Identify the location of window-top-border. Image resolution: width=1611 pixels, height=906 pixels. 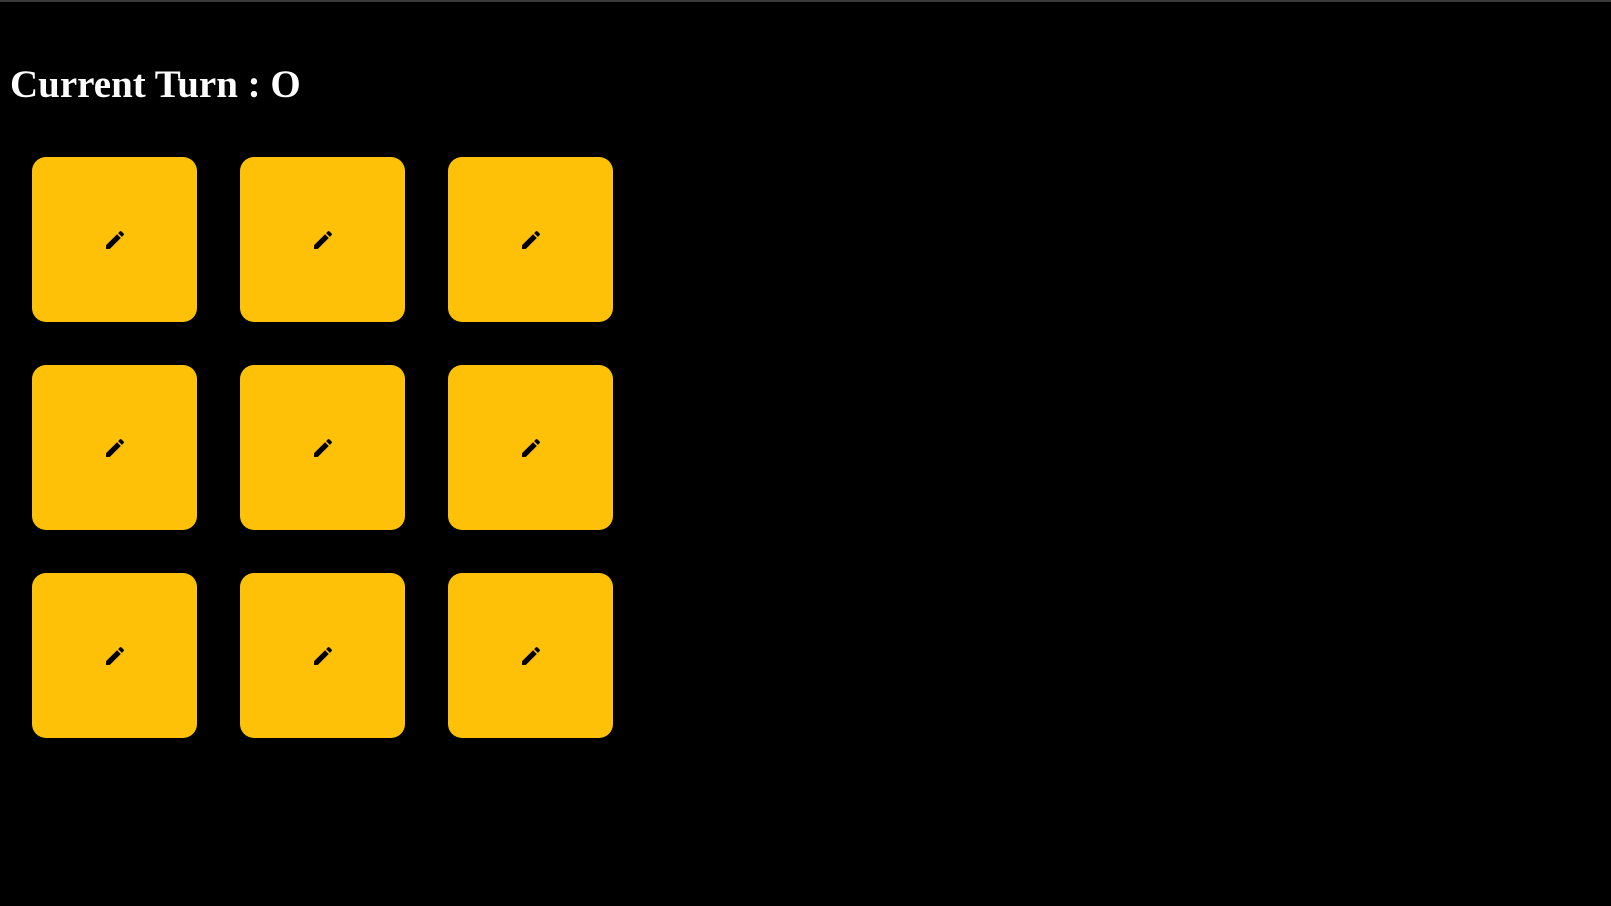
(805, 1).